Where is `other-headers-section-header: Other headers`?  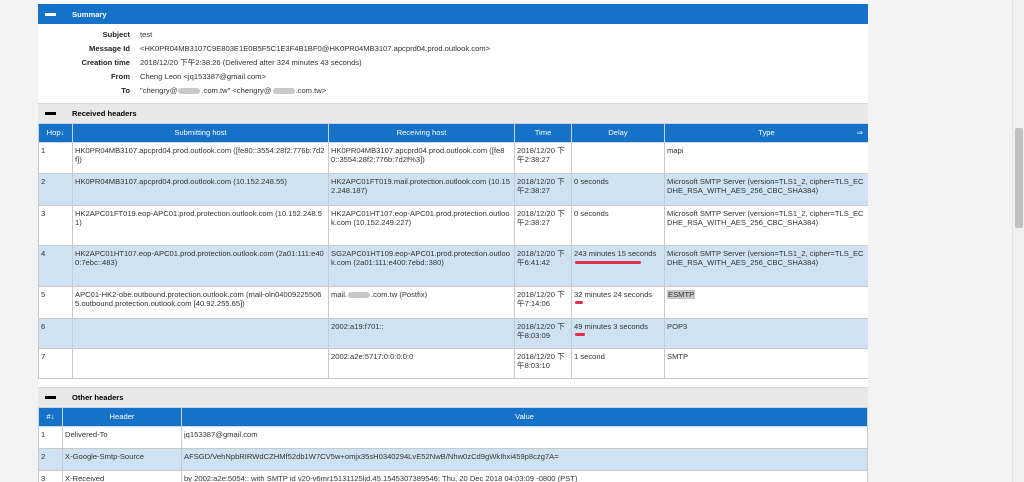 other-headers-section-header: Other headers is located at coordinates (453, 396).